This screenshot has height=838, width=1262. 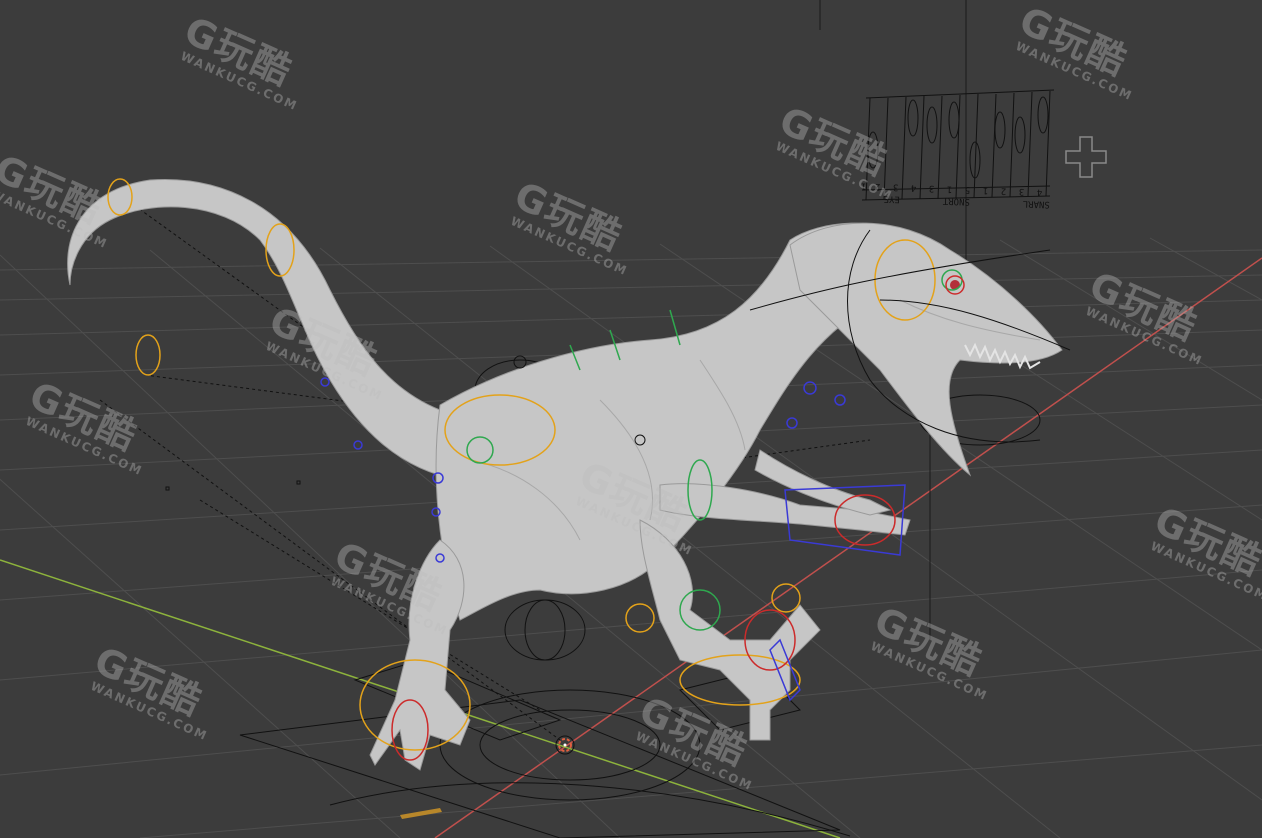 What do you see at coordinates (955, 194) in the screenshot?
I see `face-panel-labels: SNARL SNORT EYE 4 3 2 1 5 1 3 4 3 2 1` at bounding box center [955, 194].